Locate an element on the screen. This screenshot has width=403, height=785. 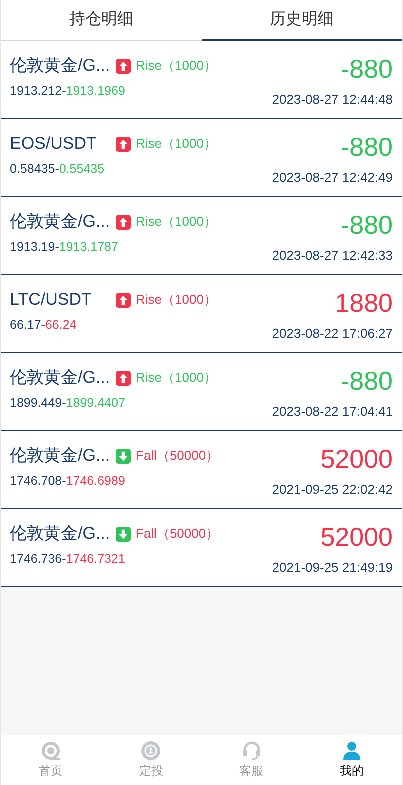
profit-amount: 1880 is located at coordinates (364, 303).